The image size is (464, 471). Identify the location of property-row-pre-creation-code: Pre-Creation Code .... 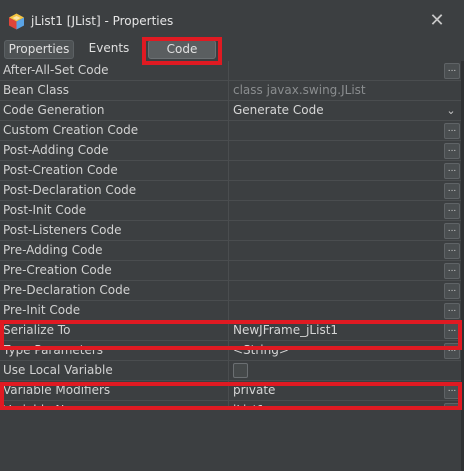
(230, 271).